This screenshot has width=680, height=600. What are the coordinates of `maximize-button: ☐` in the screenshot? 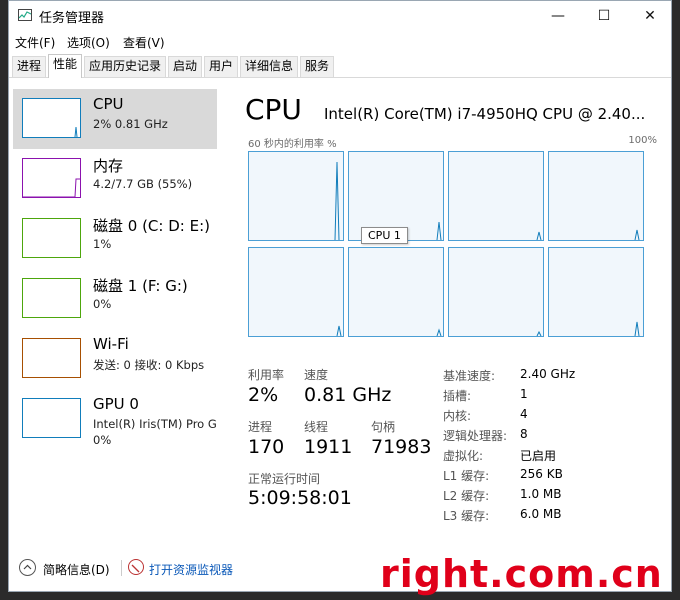 It's located at (604, 16).